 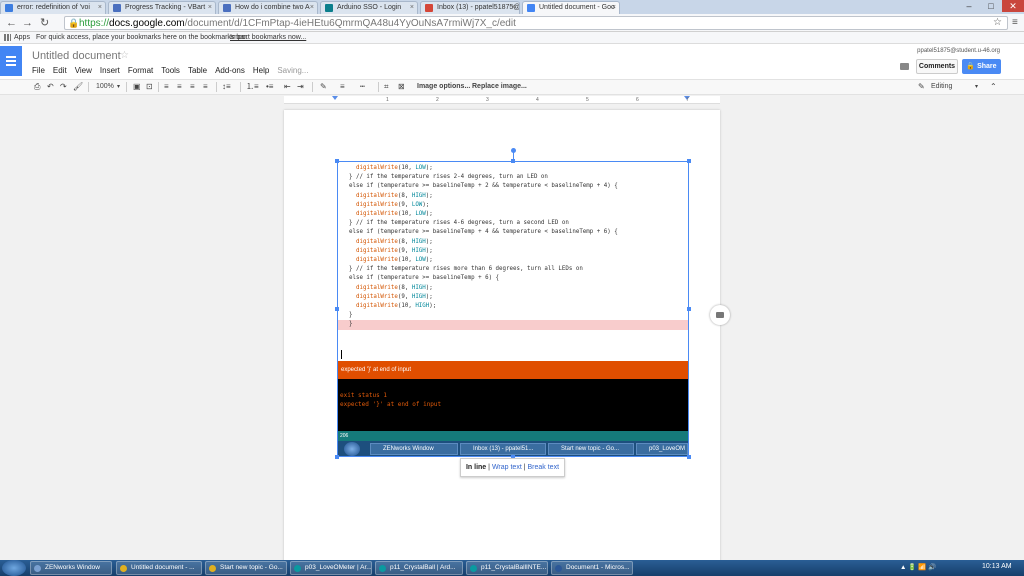 I want to click on zoom-select: 100%, so click(x=105, y=87).